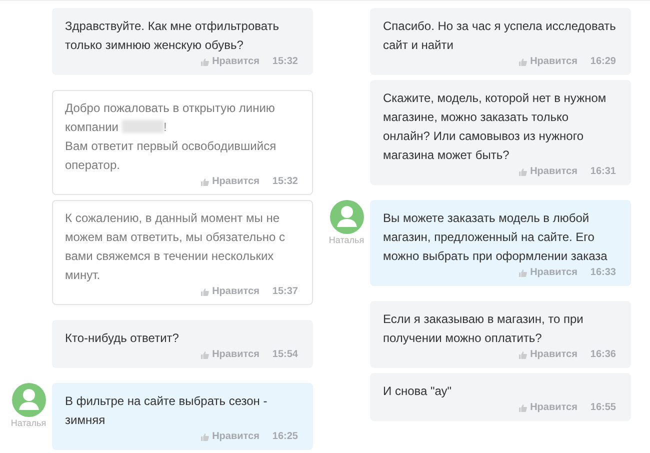 The image size is (650, 453). I want to click on message-text: Если я заказываю в магазин, то при получении можно оплатить?, so click(483, 329).